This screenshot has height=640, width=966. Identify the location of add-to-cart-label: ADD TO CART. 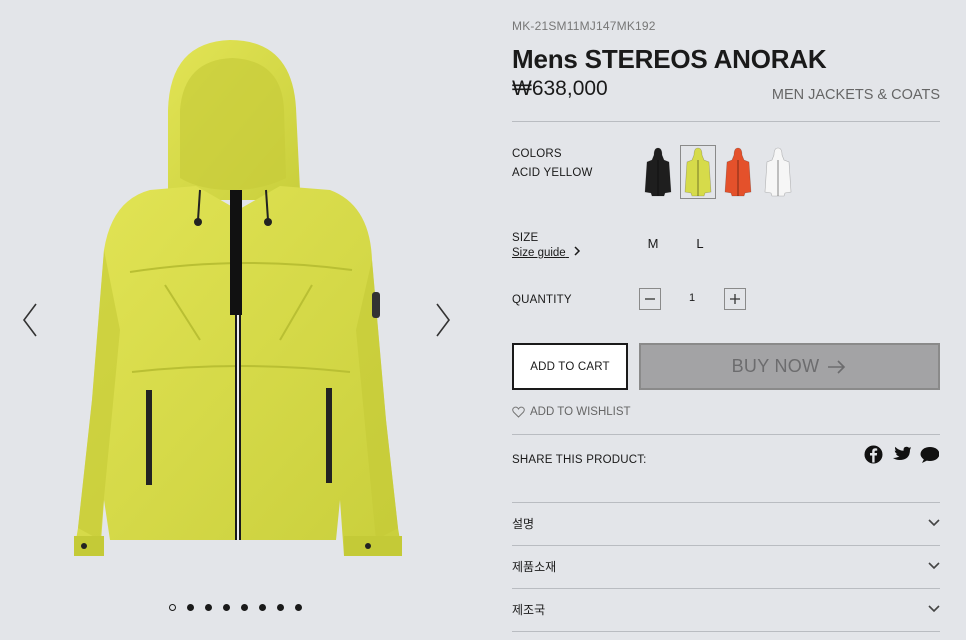
(570, 366).